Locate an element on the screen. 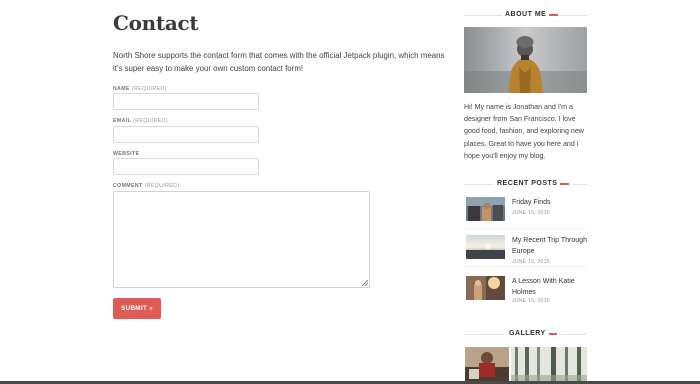 The height and width of the screenshot is (384, 700). gallery-heading: GALLERY is located at coordinates (525, 334).